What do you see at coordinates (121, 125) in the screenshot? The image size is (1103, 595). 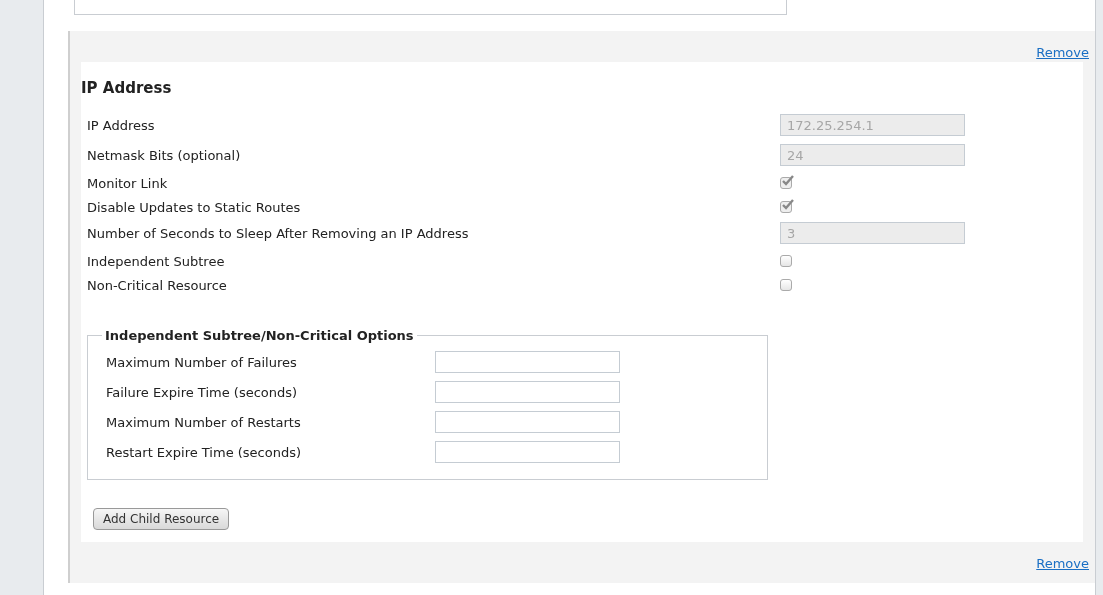 I see `field-label: IP Address` at bounding box center [121, 125].